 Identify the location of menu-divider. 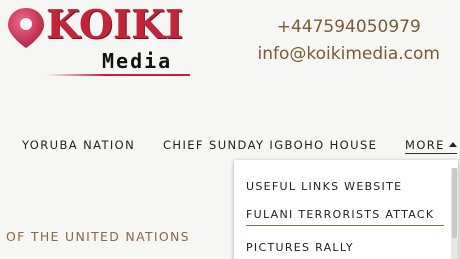
(345, 225).